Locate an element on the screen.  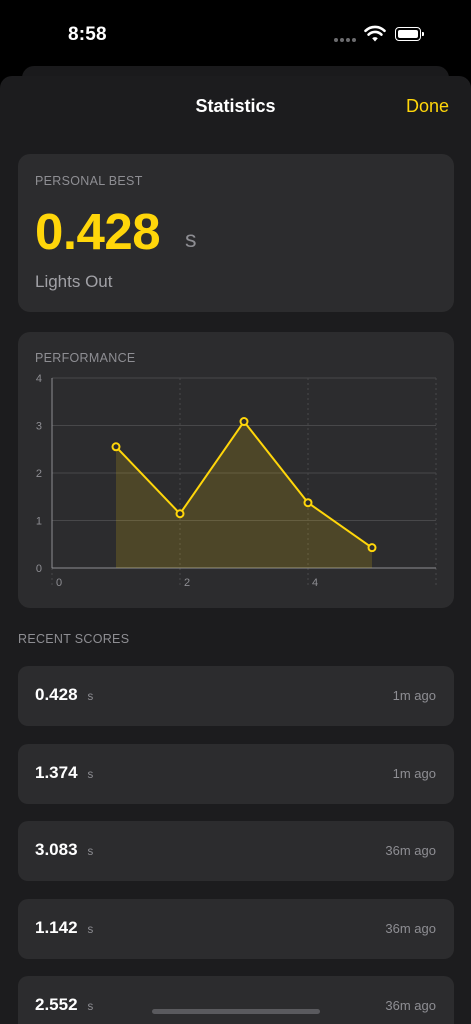
status-bar: 8:58 is located at coordinates (235, 30).